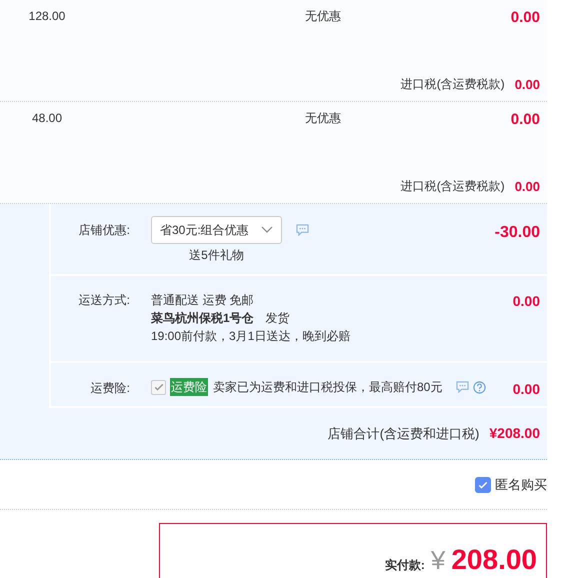  What do you see at coordinates (221, 318) in the screenshot?
I see `shipping-info: 菜鸟杭州保税1号仓 发货` at bounding box center [221, 318].